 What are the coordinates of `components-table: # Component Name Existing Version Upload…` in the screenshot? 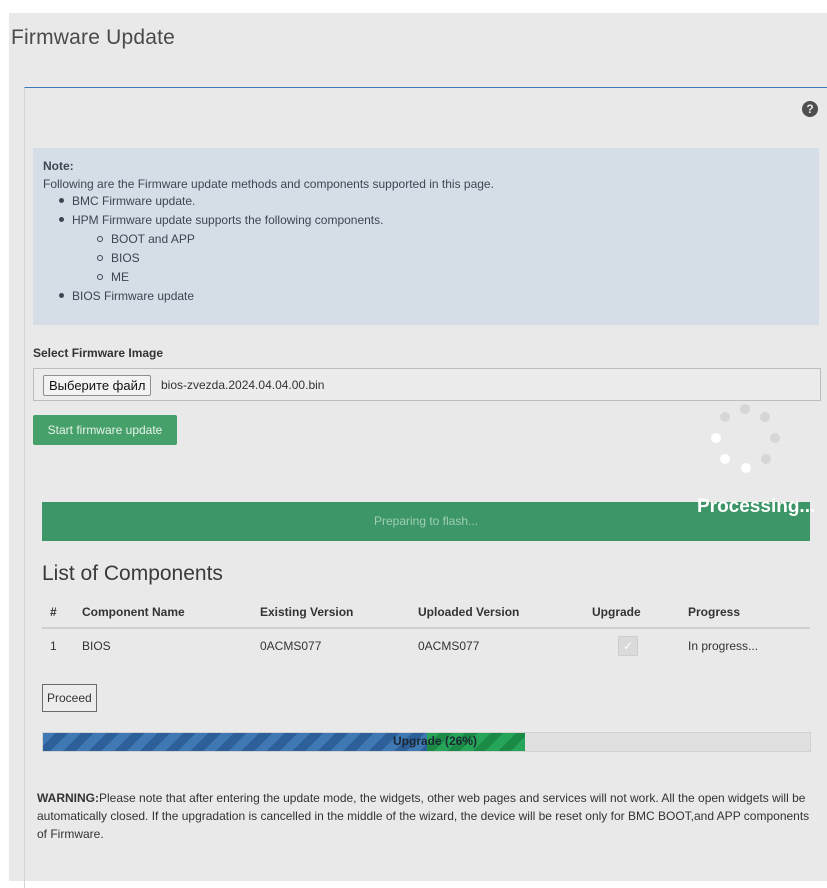 It's located at (426, 629).